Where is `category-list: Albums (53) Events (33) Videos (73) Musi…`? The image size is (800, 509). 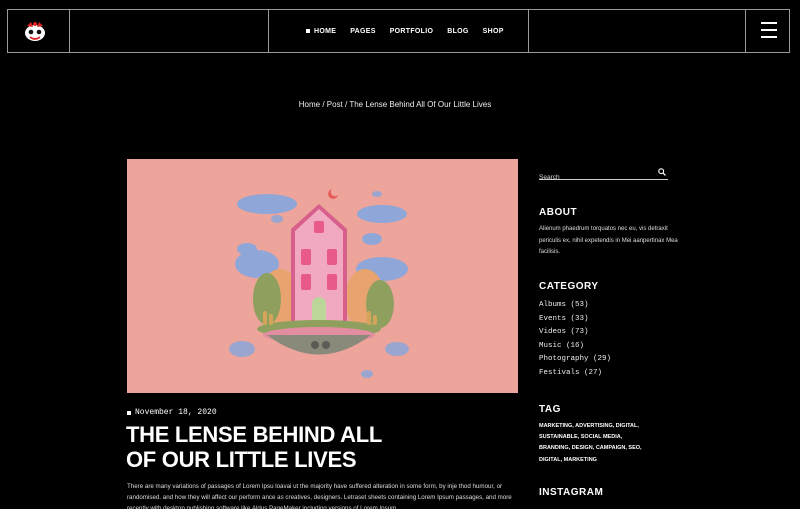 category-list: Albums (53) Events (33) Videos (73) Musi… is located at coordinates (575, 339).